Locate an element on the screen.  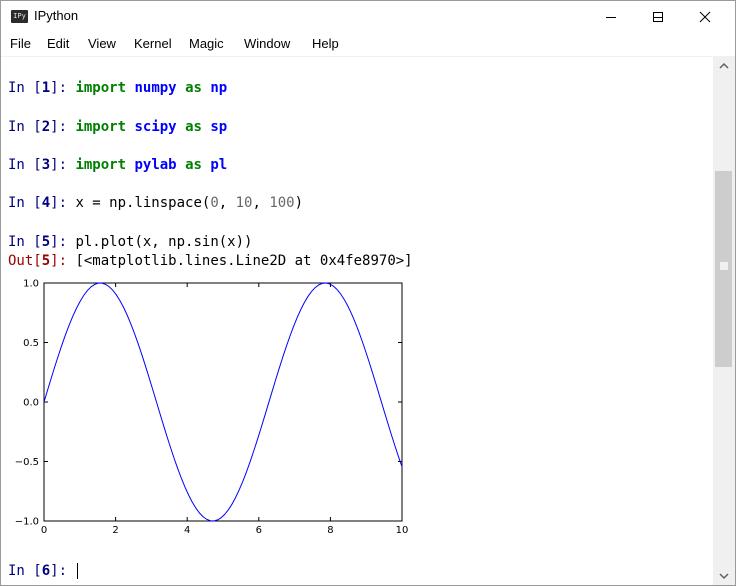
minimize-caption-button is located at coordinates (611, 16).